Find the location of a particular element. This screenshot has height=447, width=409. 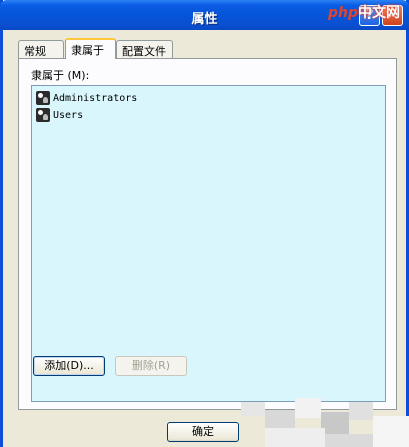

watermark-brand: php is located at coordinates (343, 13).